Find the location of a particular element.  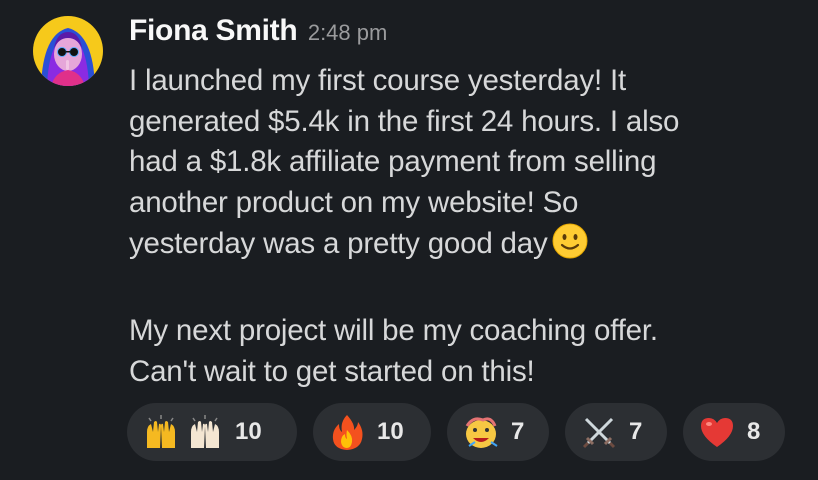

message-line: another product on my website! So is located at coordinates (354, 202).